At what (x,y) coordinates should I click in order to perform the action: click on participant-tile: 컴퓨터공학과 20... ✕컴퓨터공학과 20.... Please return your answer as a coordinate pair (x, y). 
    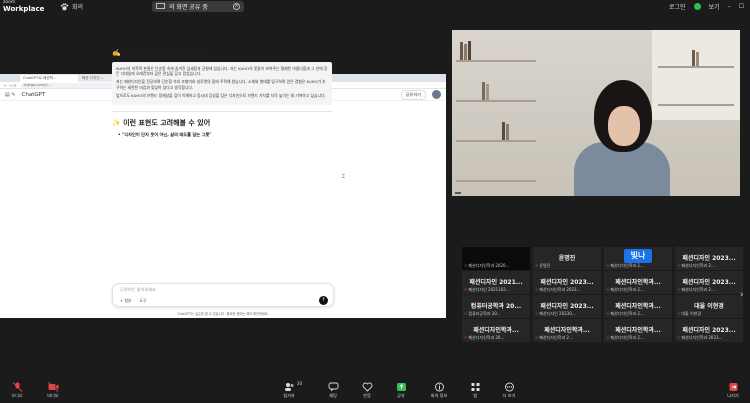
    Looking at the image, I should click on (496, 306).